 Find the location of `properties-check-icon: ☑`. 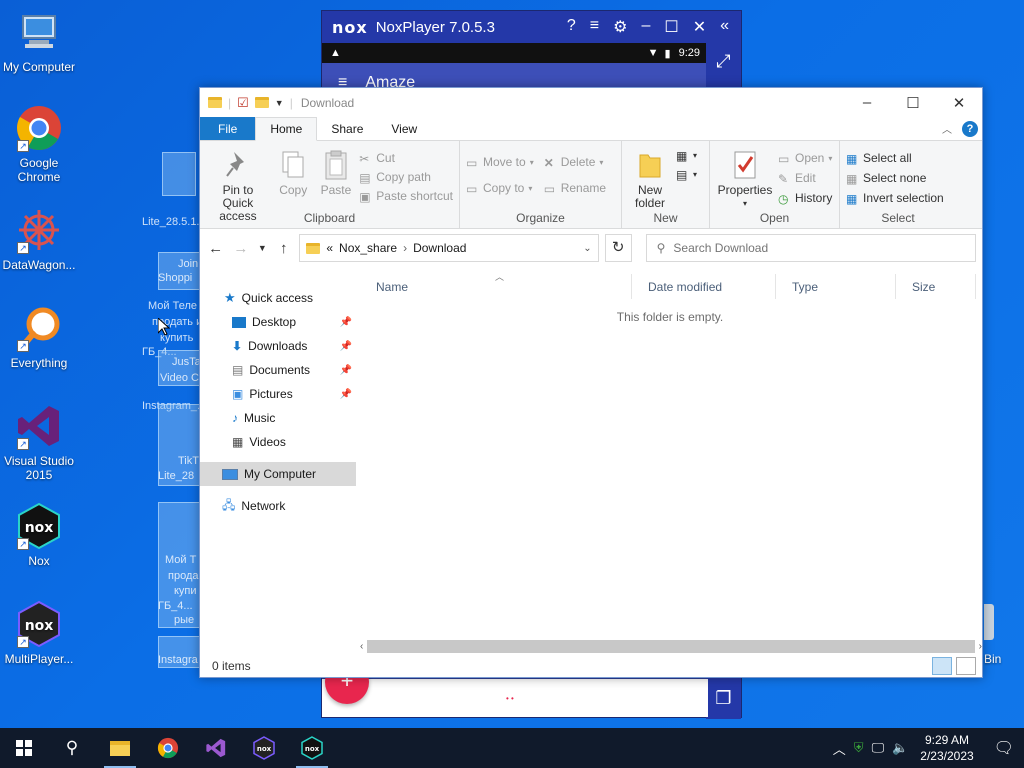

properties-check-icon: ☑ is located at coordinates (243, 103).